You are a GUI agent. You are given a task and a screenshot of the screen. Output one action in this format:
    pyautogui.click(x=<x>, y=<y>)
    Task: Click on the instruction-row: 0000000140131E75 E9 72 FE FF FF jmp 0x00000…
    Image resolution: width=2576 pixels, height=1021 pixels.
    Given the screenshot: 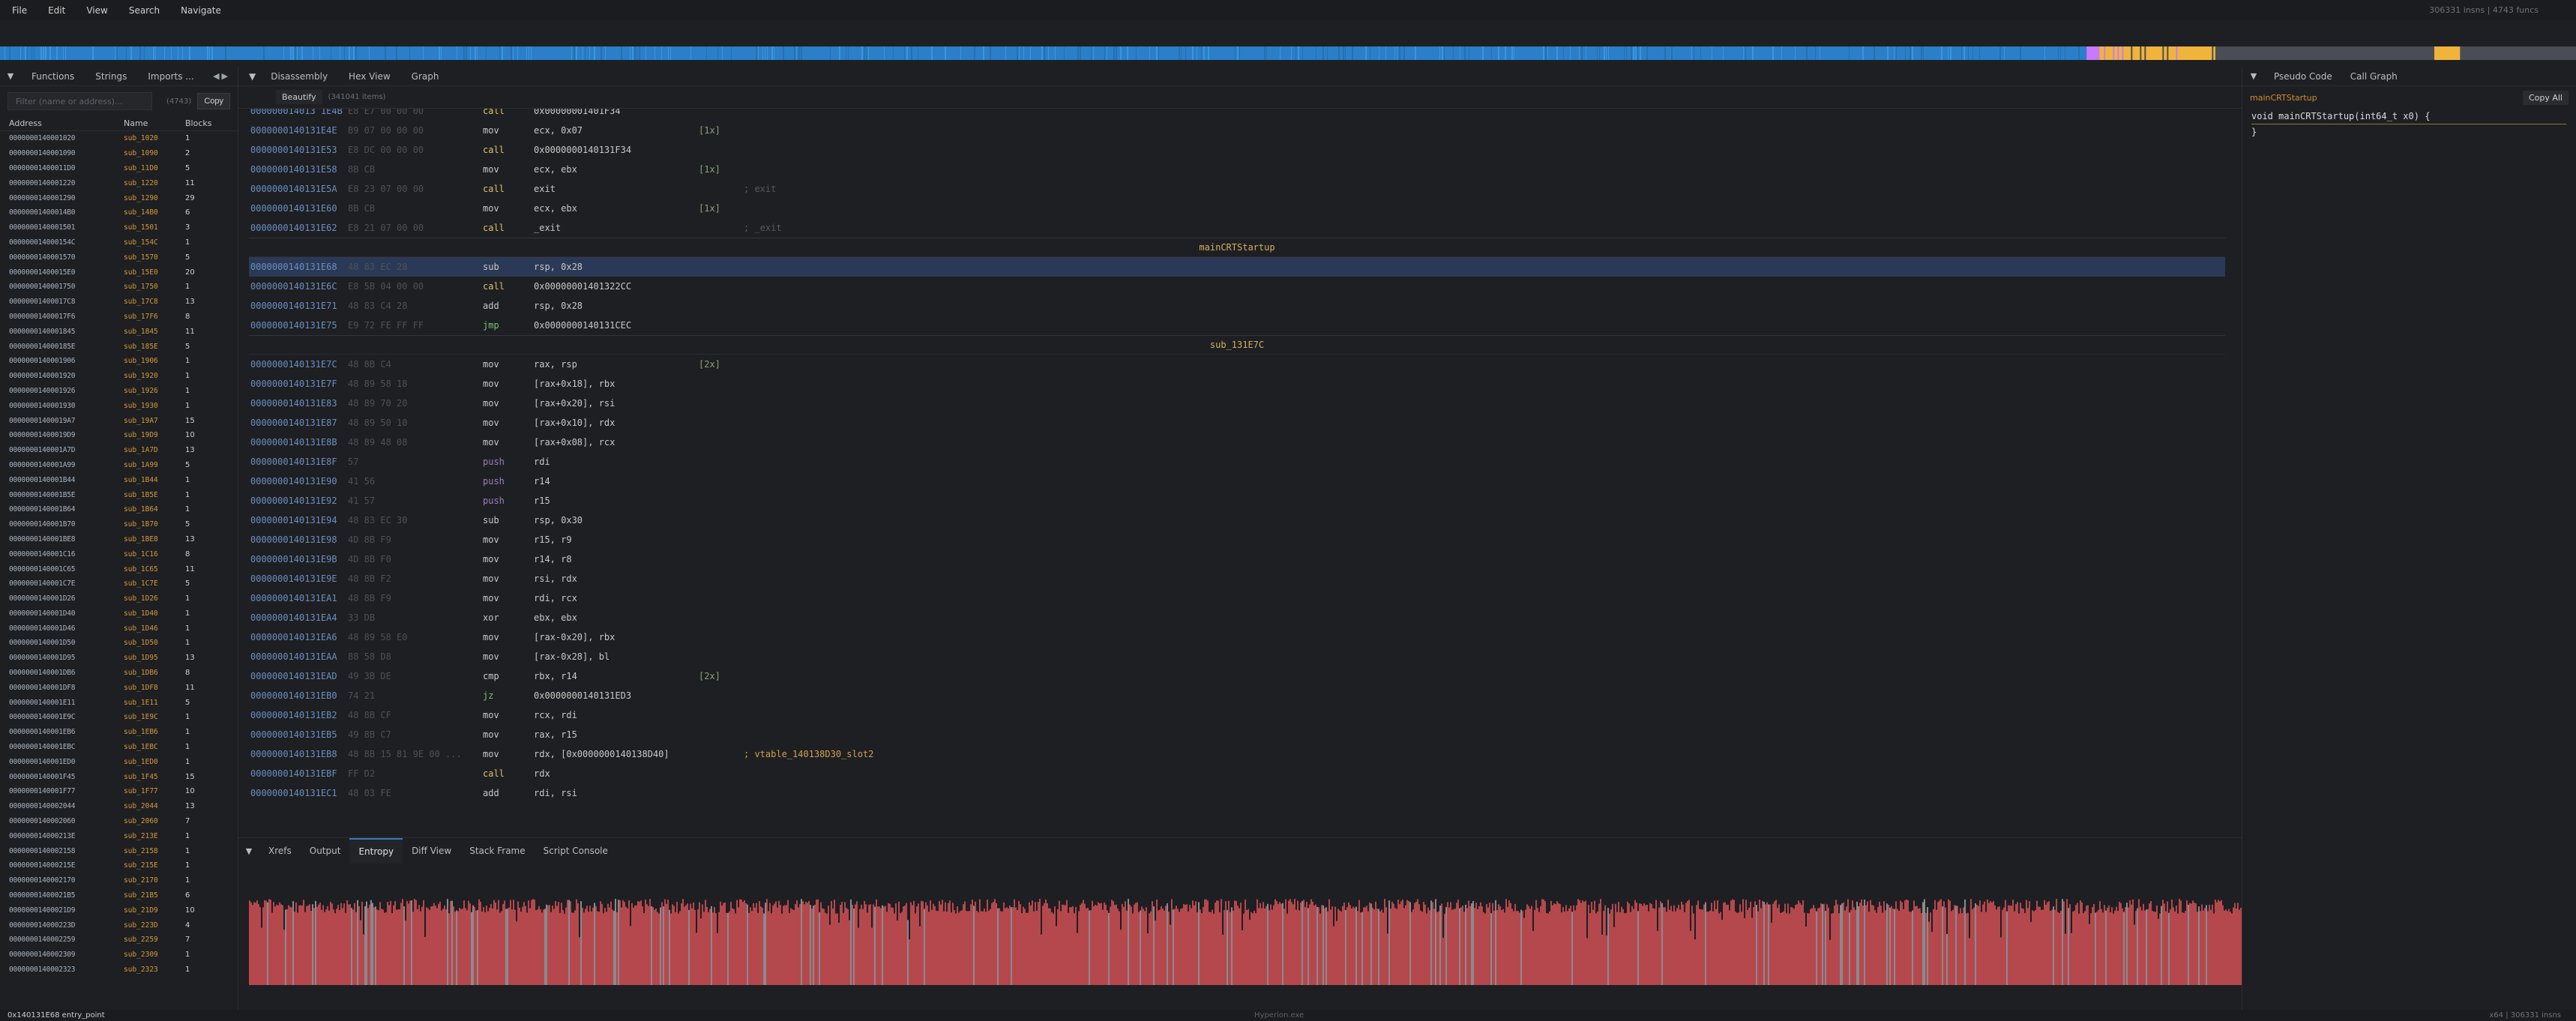 What is the action you would take?
    pyautogui.click(x=1237, y=326)
    